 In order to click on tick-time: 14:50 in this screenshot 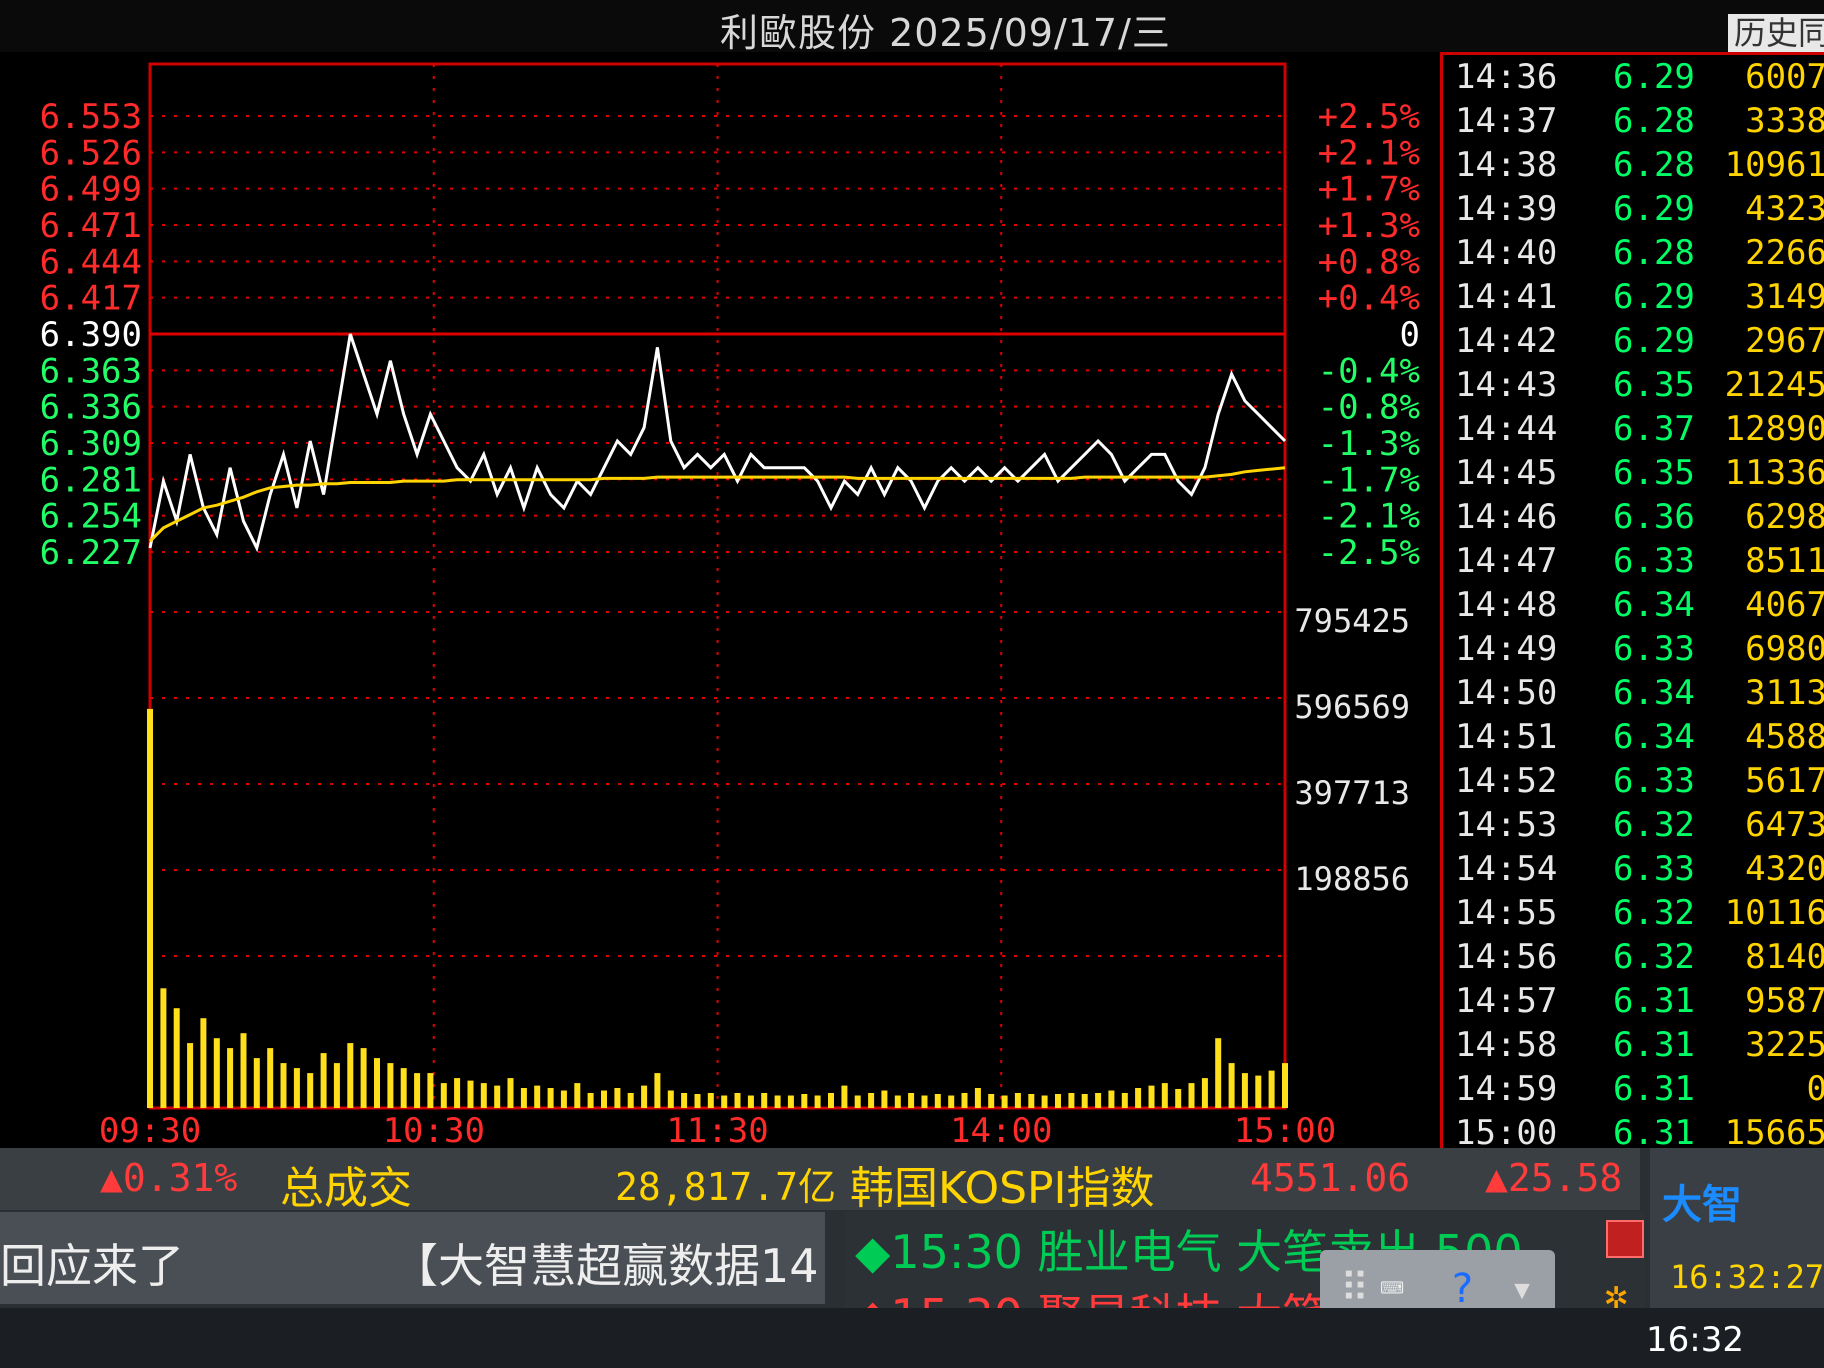, I will do `click(1506, 693)`.